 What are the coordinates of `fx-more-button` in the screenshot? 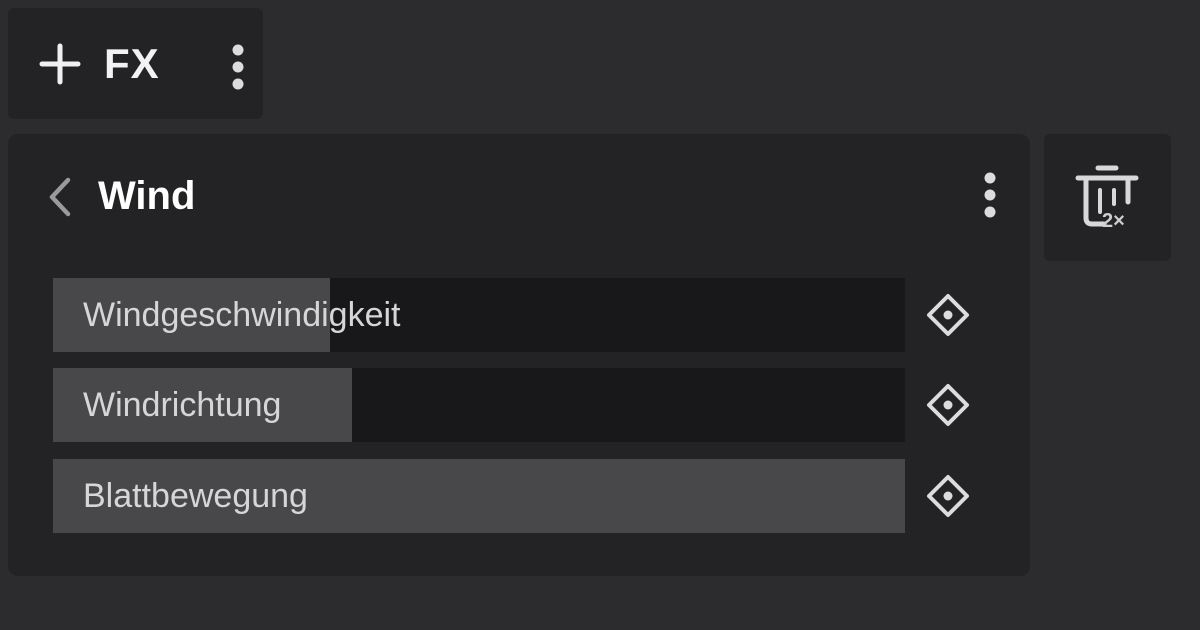 It's located at (238, 72).